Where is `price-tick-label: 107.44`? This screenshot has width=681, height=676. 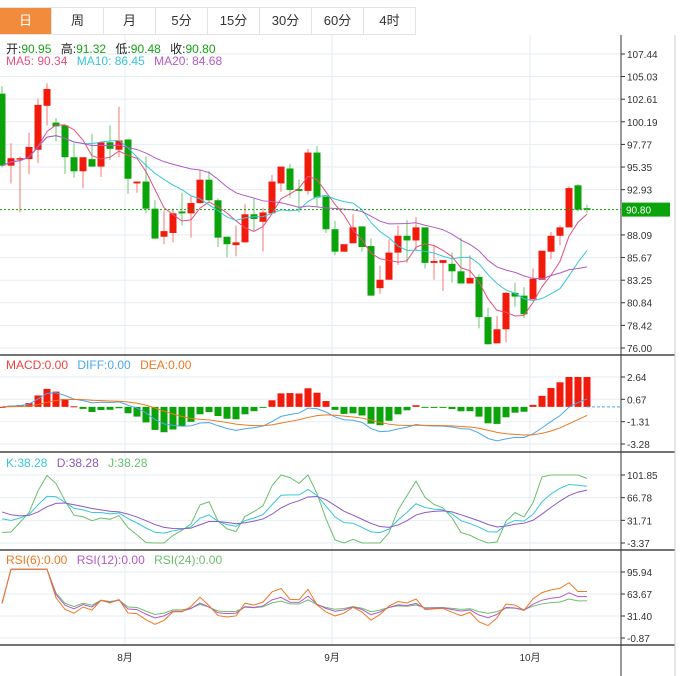 price-tick-label: 107.44 is located at coordinates (642, 55).